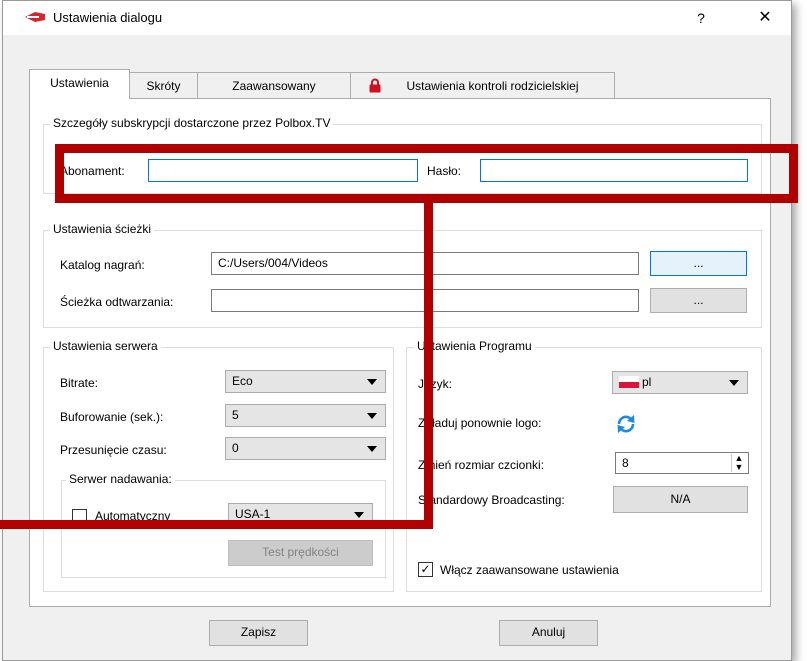 The width and height of the screenshot is (807, 661). I want to click on timeshift-label: Przesunięcie czasu:, so click(113, 450).